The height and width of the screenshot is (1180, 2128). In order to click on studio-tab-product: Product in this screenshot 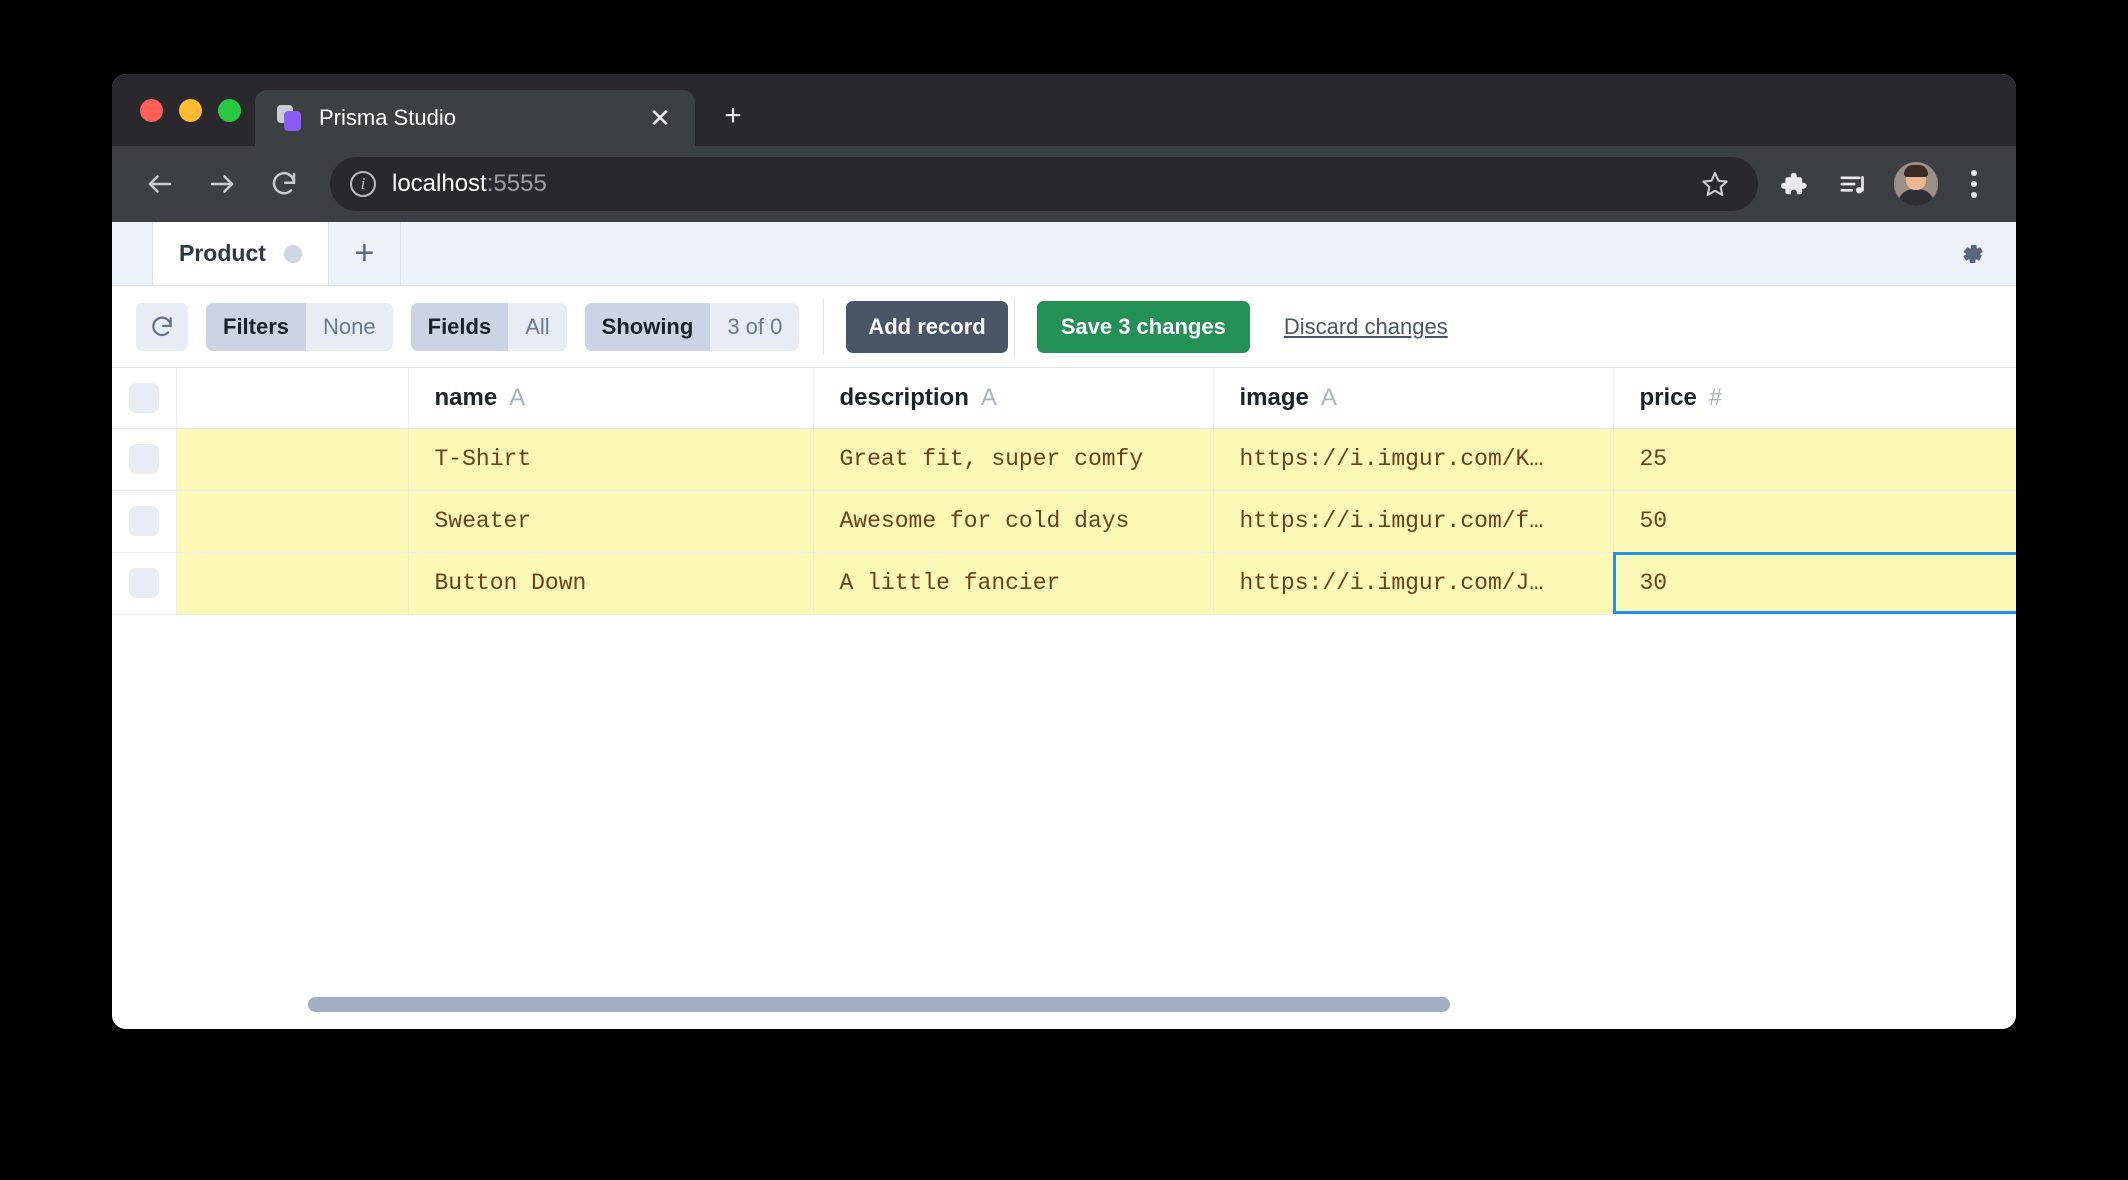, I will do `click(240, 253)`.